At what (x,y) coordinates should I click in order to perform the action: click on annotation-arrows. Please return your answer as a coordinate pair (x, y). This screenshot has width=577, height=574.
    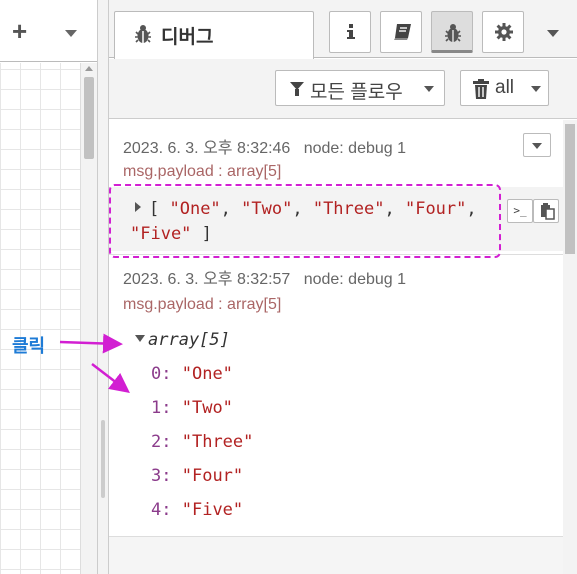
    Looking at the image, I should click on (94, 363).